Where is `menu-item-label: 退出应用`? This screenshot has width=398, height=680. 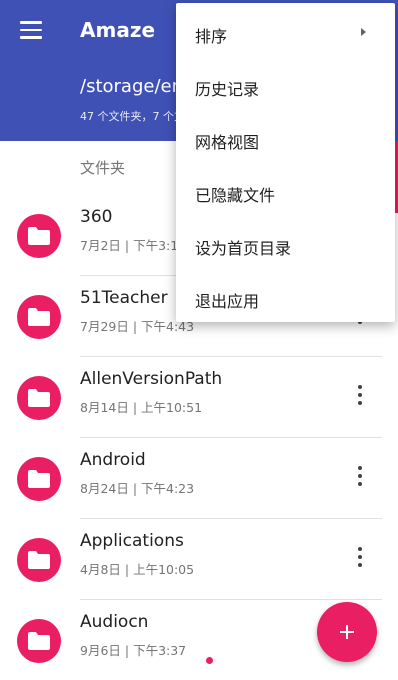 menu-item-label: 退出应用 is located at coordinates (227, 301).